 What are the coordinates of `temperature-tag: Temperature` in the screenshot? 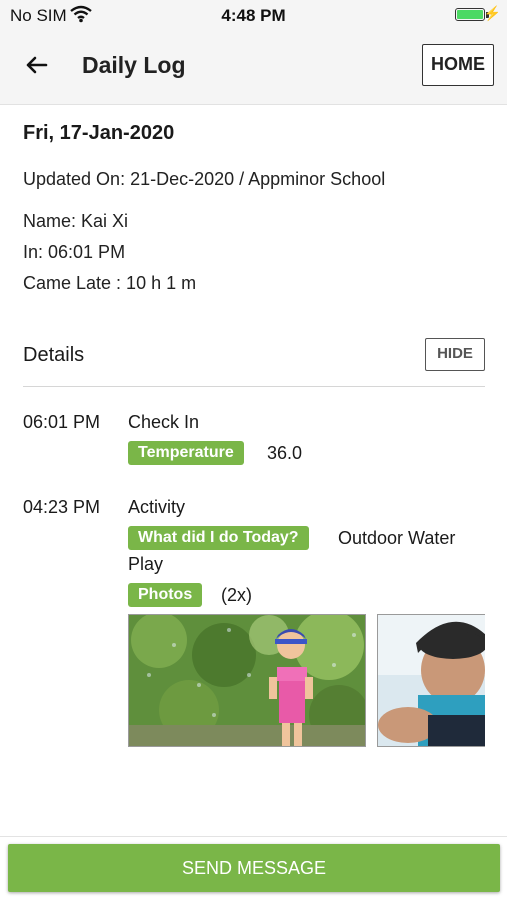 It's located at (186, 453).